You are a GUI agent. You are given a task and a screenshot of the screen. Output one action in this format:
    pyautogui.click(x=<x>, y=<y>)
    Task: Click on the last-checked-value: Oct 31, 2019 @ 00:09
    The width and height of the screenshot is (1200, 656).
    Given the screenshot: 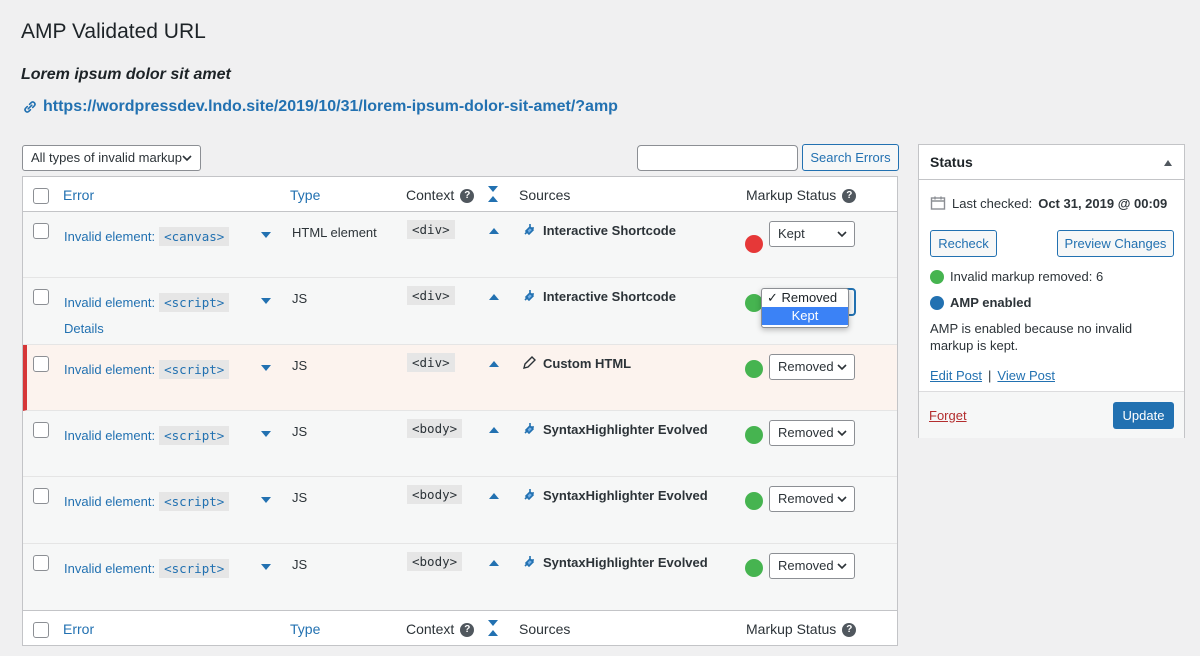 What is the action you would take?
    pyautogui.click(x=1103, y=203)
    